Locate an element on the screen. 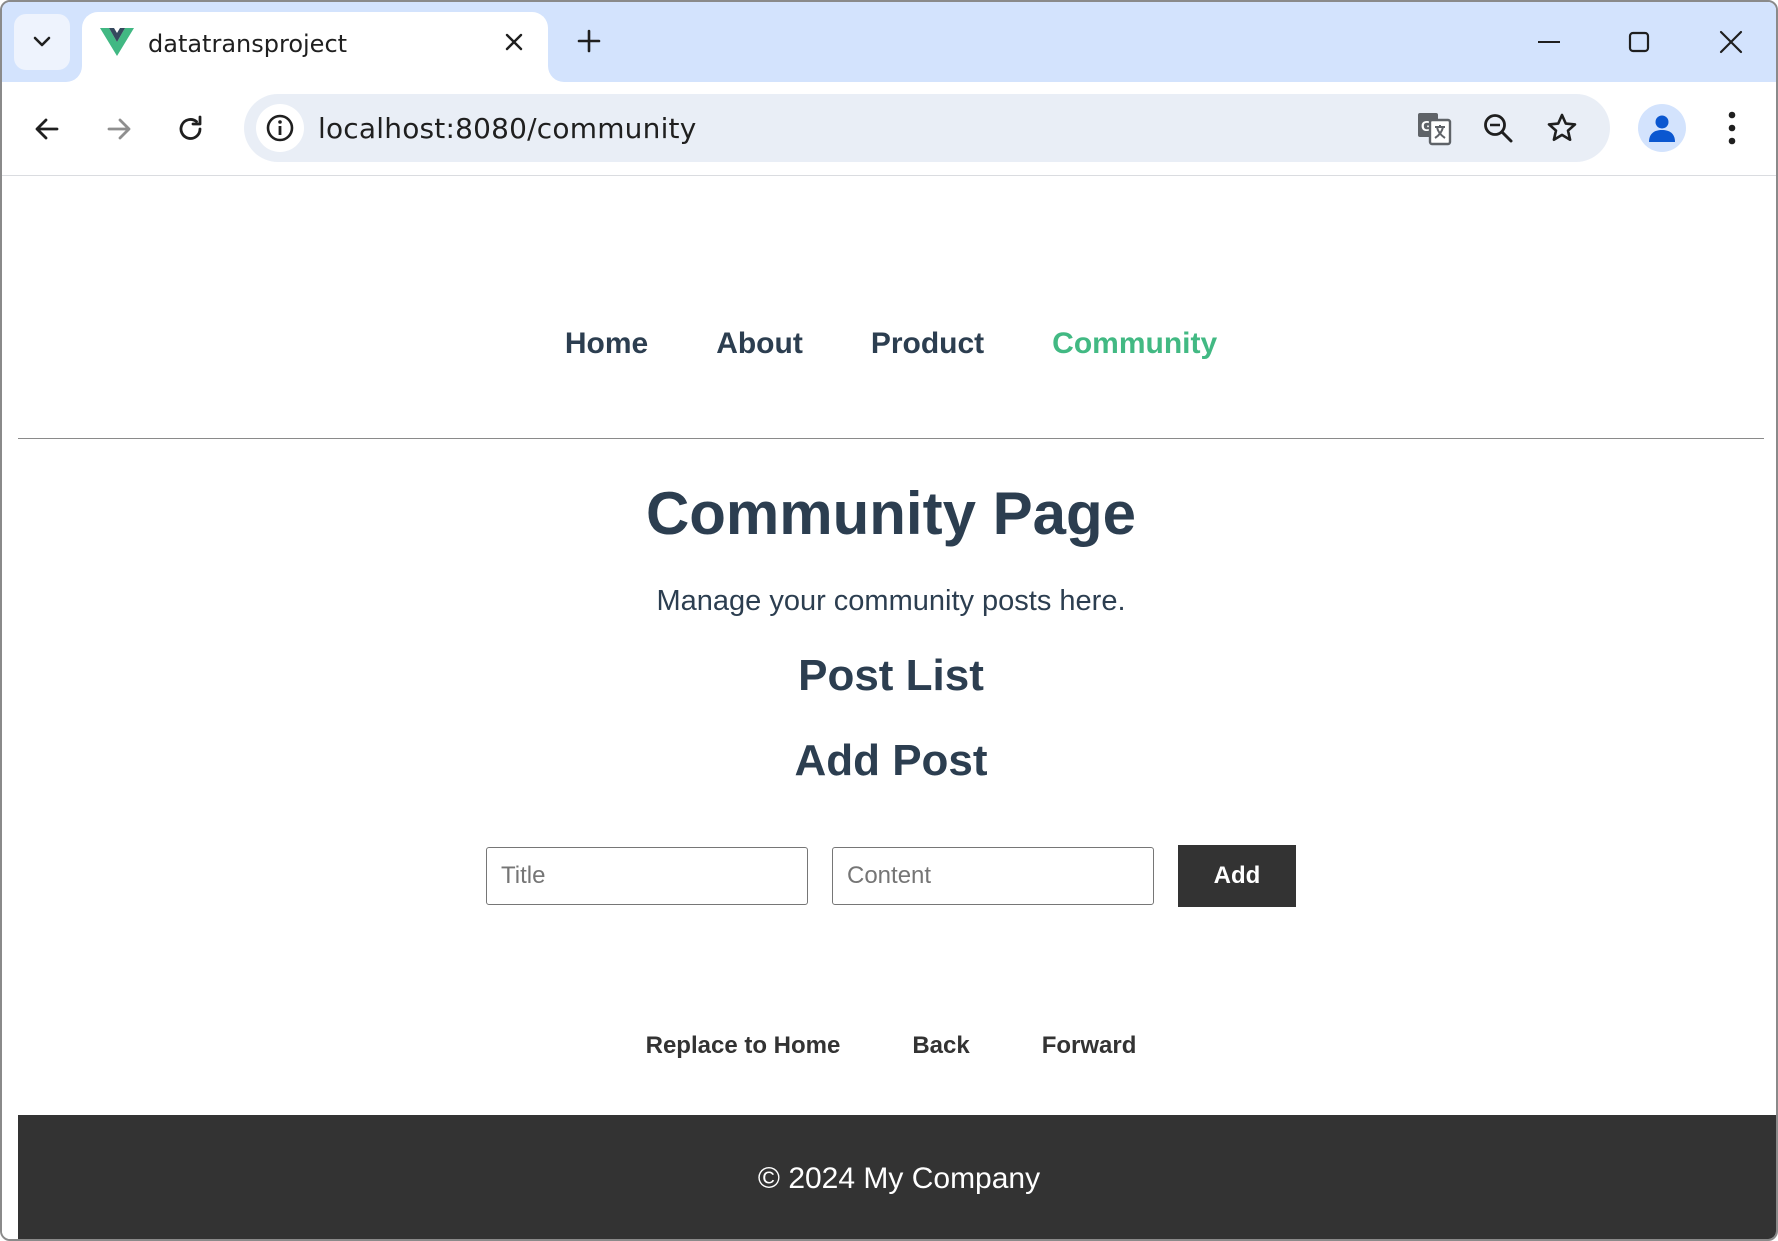  star-icon is located at coordinates (1562, 127).